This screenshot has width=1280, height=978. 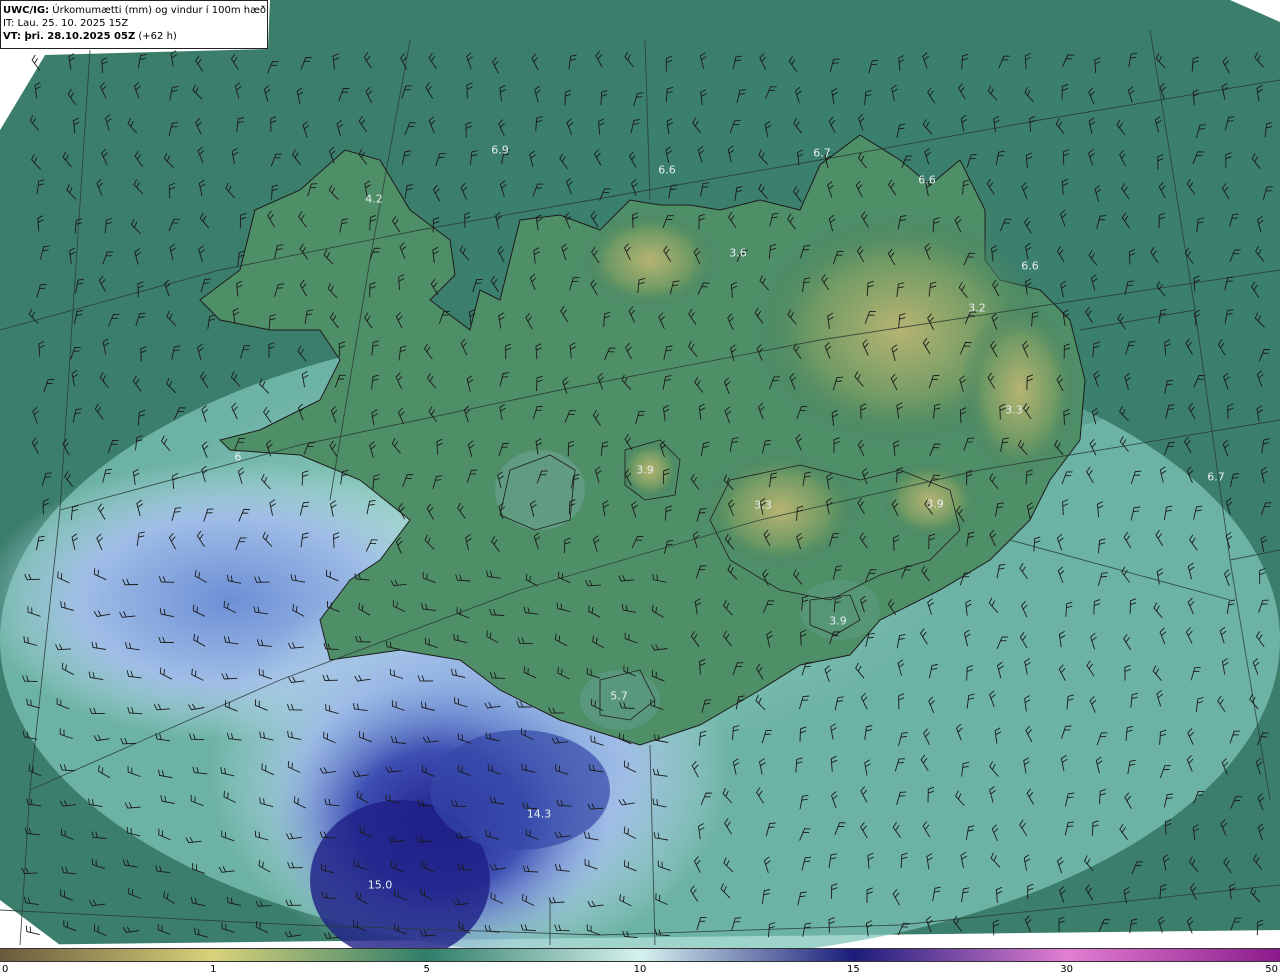 I want to click on precipitation-value-label: 4.2, so click(x=374, y=199).